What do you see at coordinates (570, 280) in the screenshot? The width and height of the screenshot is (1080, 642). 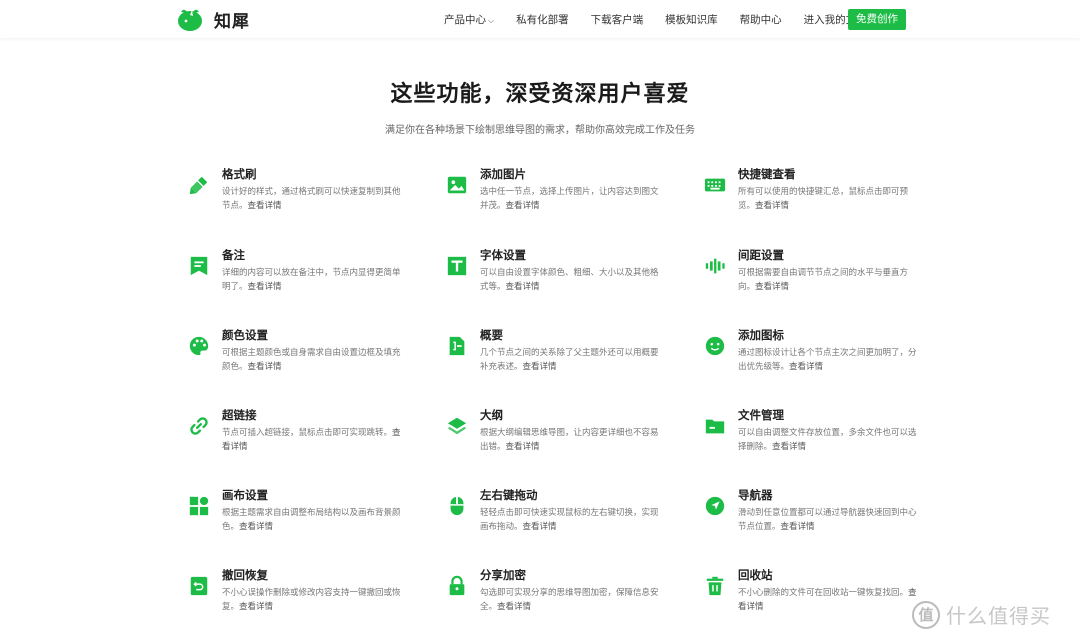 I see `feature-desc: 可以自由设置字体颜色、粗细、大小以及其他格式等。查看详情` at bounding box center [570, 280].